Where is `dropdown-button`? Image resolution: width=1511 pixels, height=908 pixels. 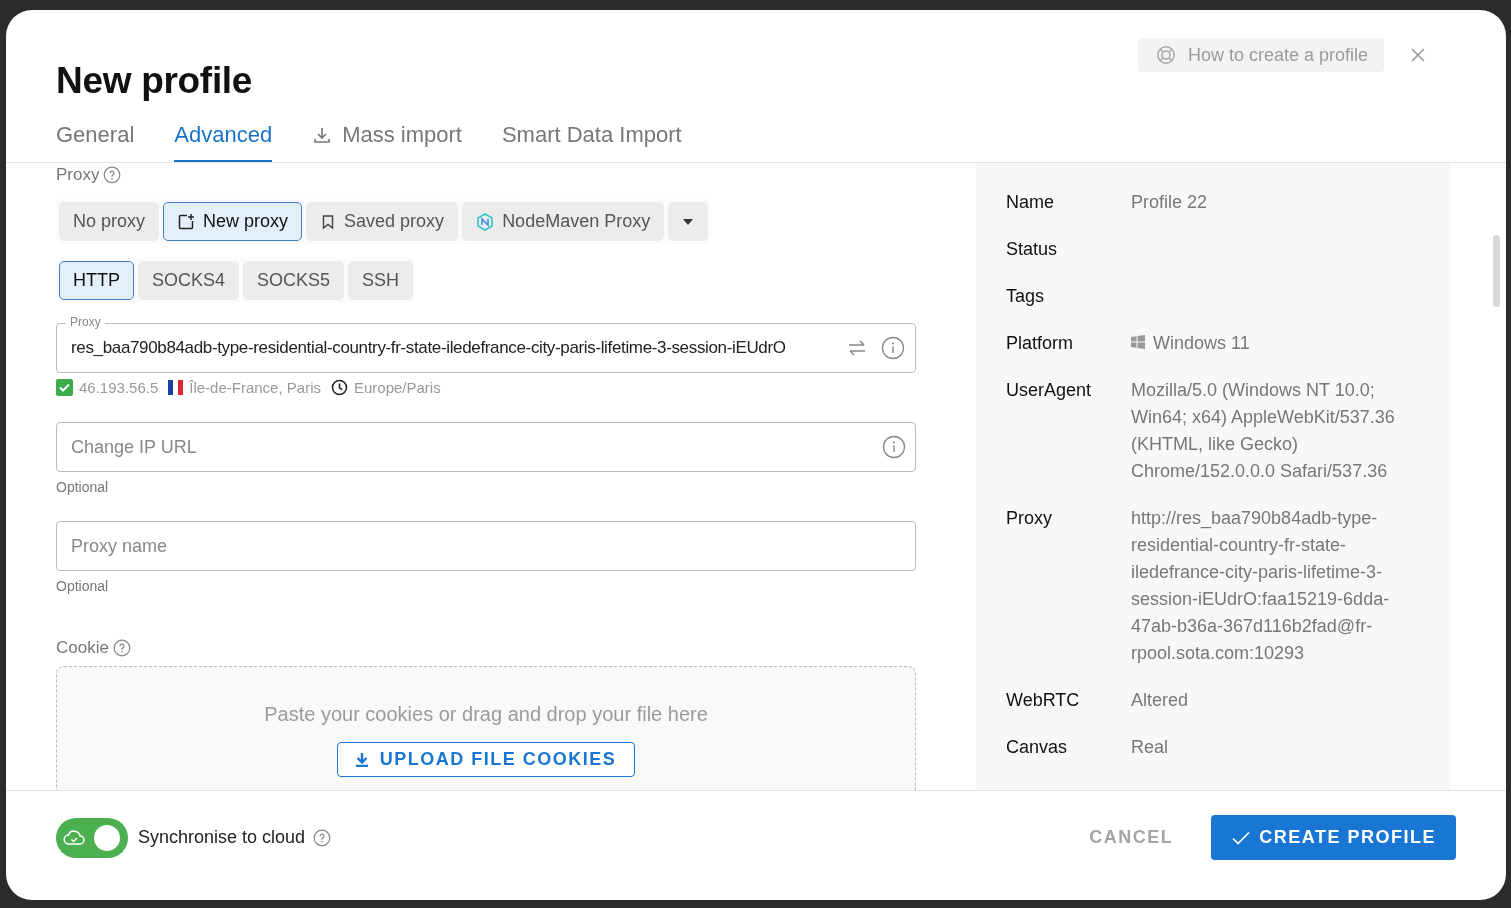 dropdown-button is located at coordinates (688, 221).